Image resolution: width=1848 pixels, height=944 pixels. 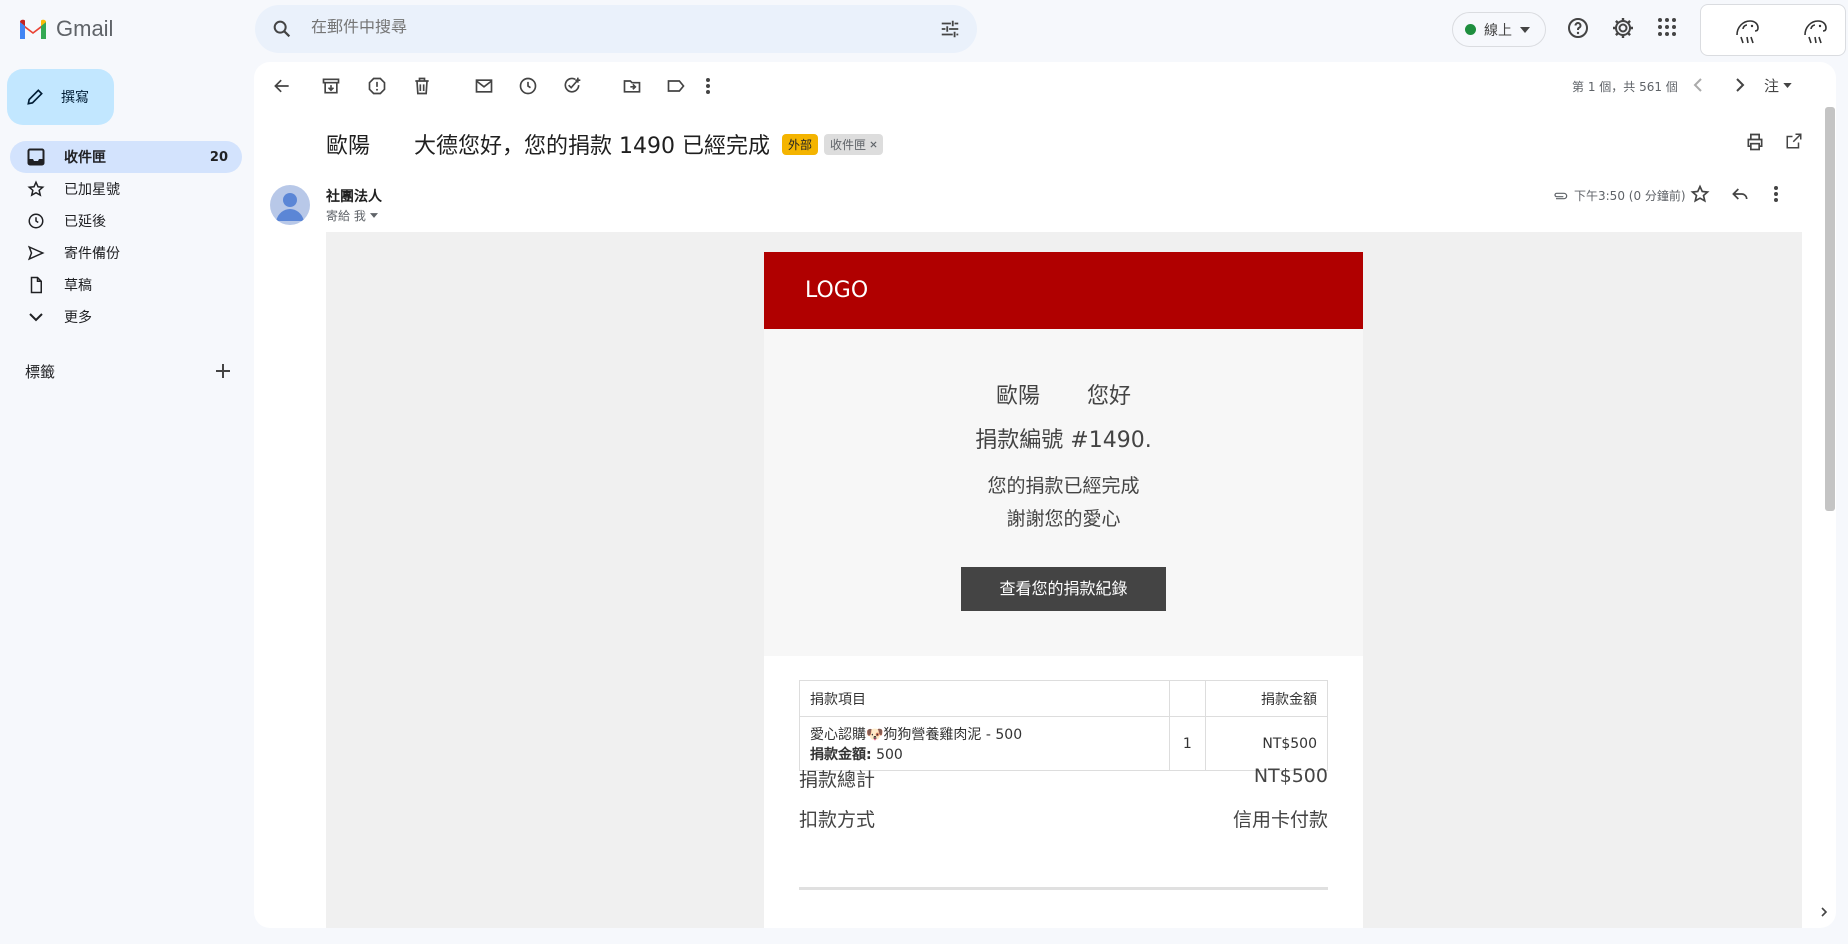 I want to click on sidebar-item-more: 更多, so click(x=126, y=317).